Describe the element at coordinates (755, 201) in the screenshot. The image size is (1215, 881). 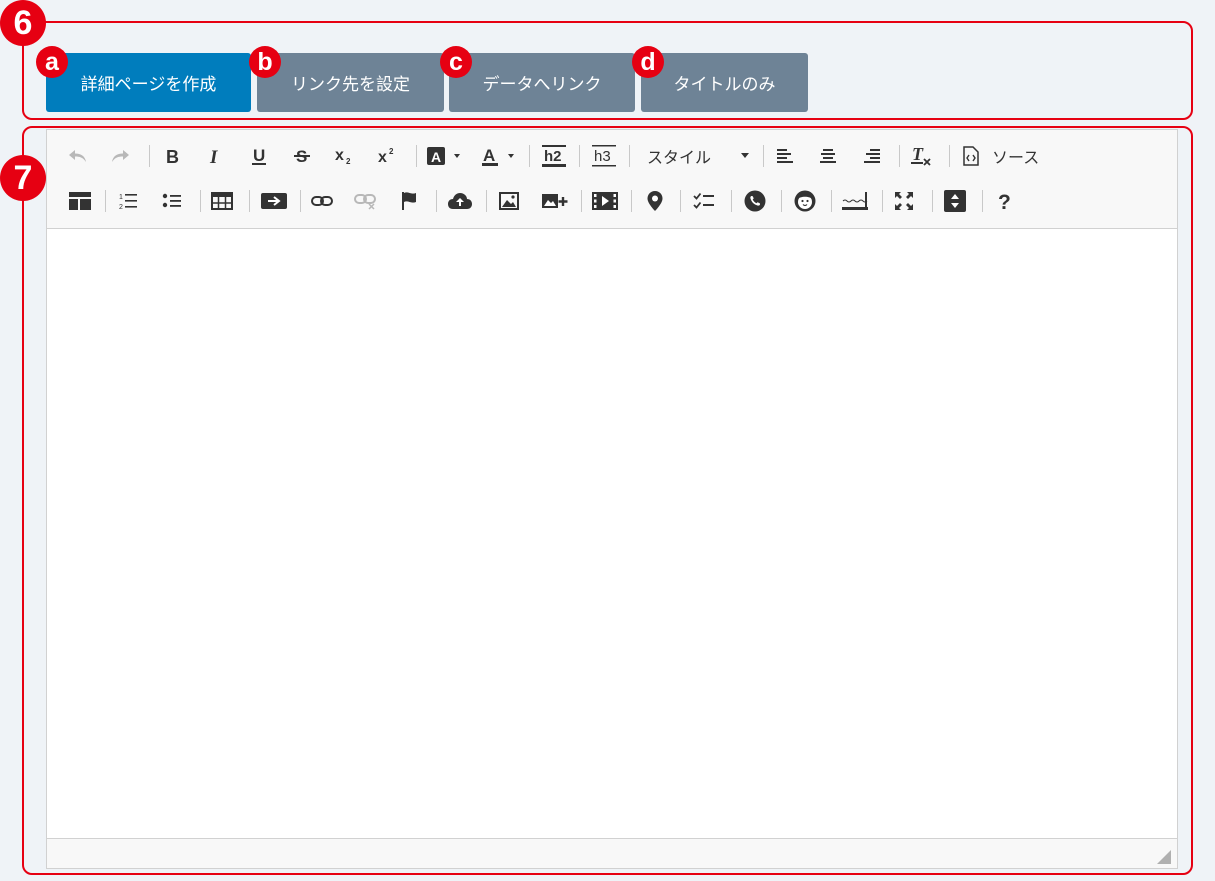
I see `phone-icon` at that location.